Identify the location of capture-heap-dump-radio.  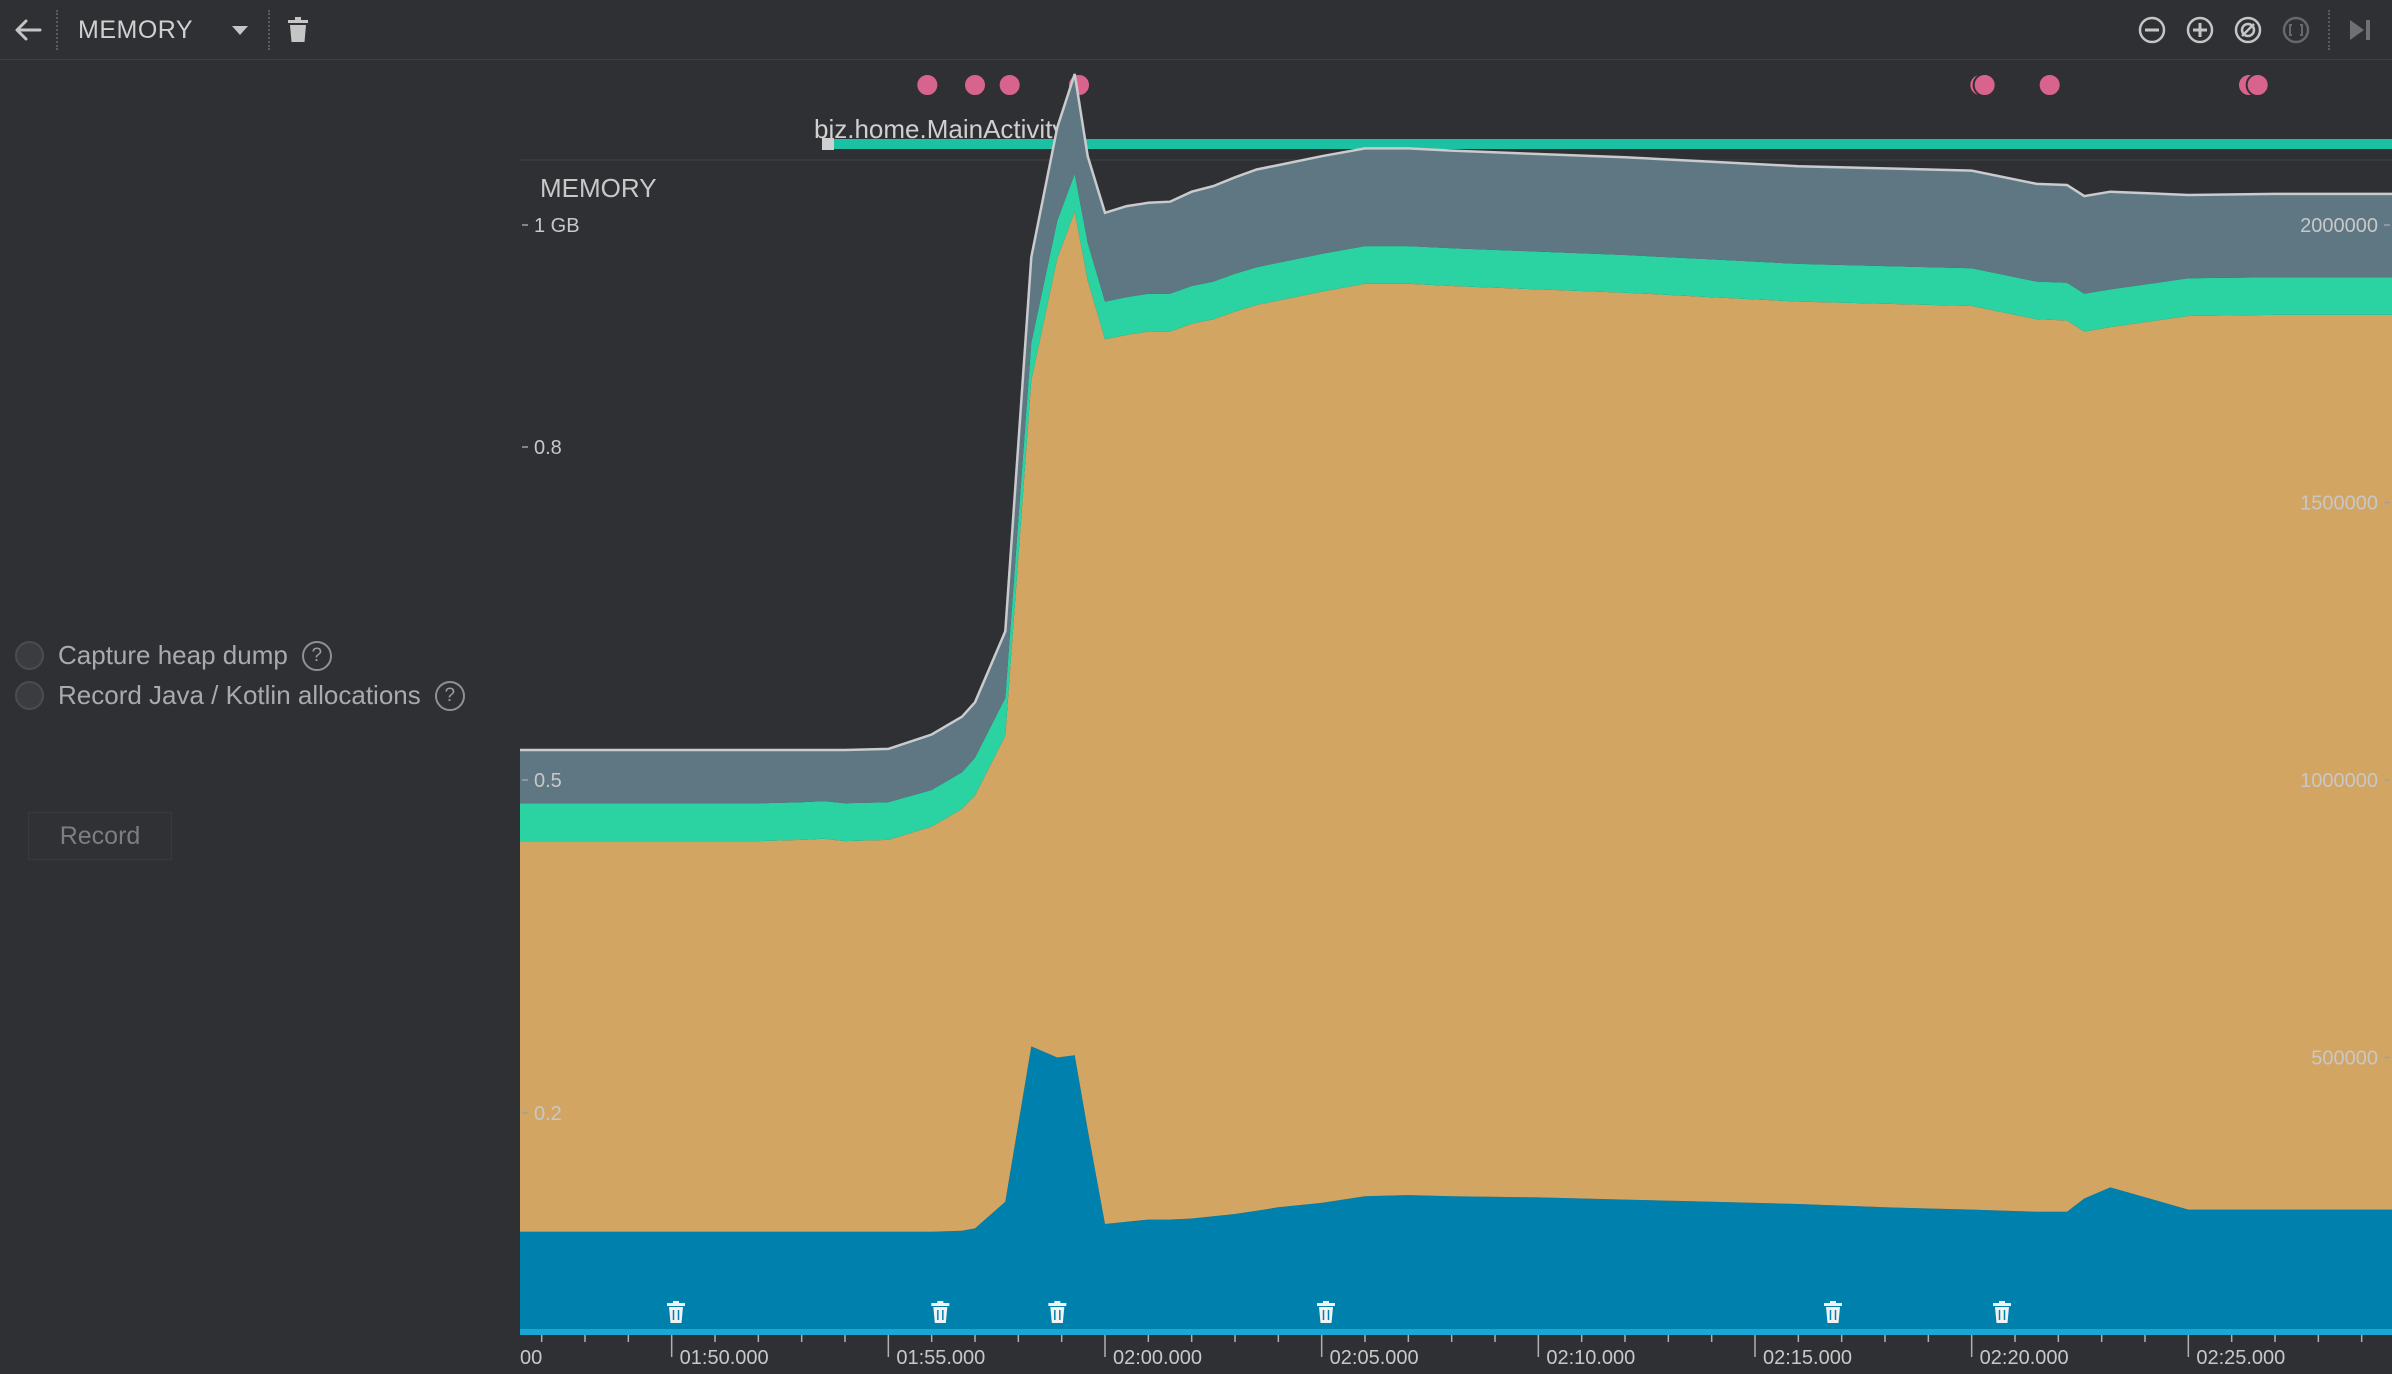
(29, 655).